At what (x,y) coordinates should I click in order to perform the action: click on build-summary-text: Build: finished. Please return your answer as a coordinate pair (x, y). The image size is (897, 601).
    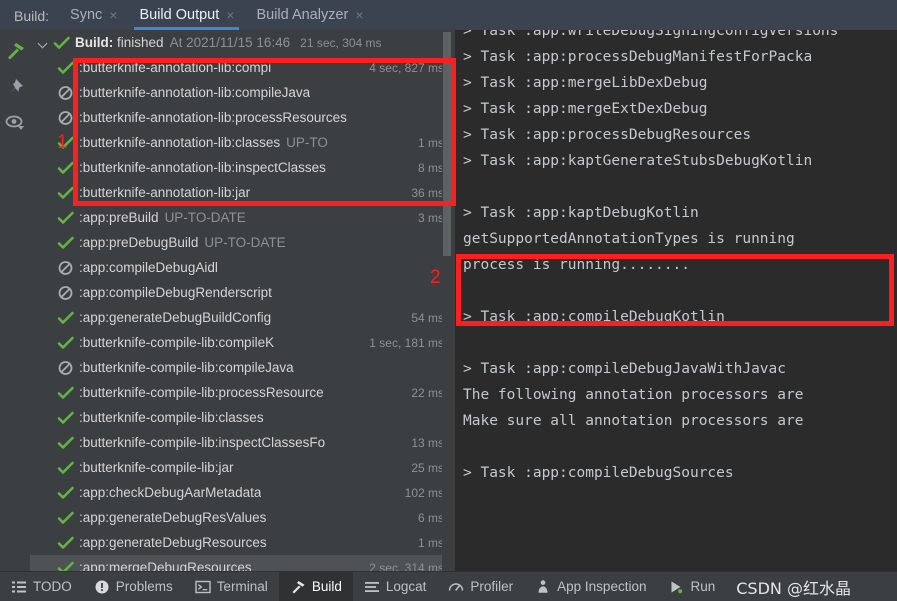
    Looking at the image, I should click on (119, 42).